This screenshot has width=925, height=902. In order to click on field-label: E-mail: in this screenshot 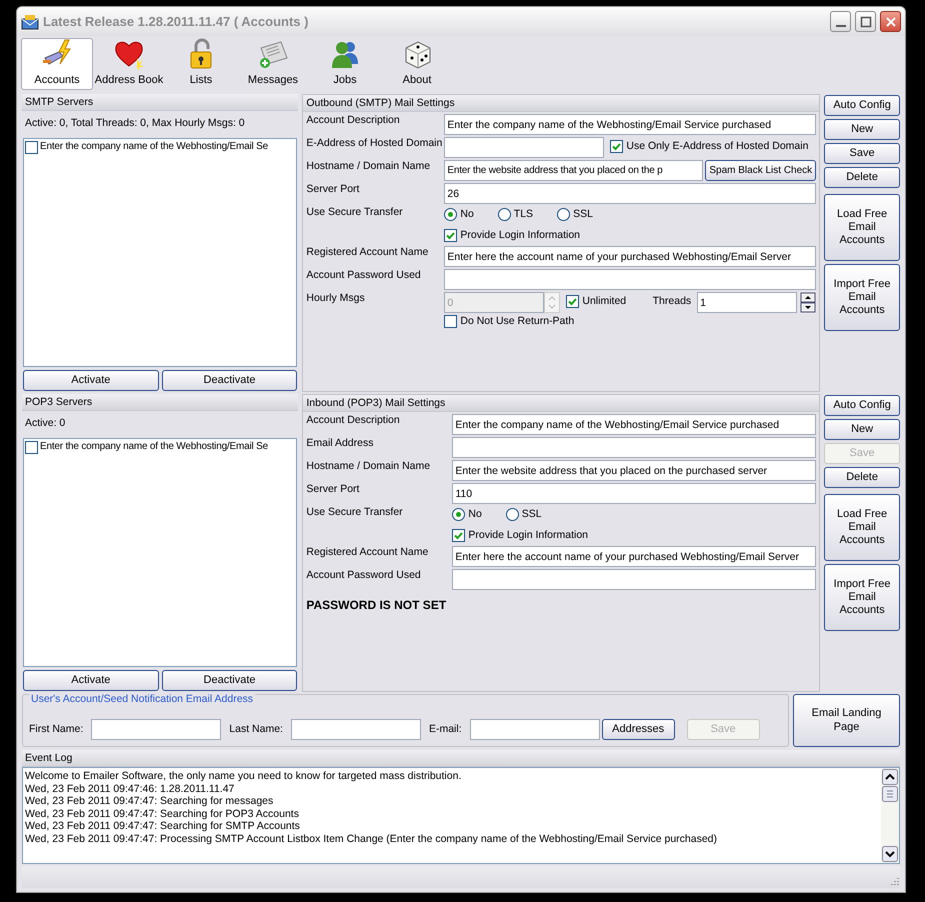, I will do `click(445, 729)`.